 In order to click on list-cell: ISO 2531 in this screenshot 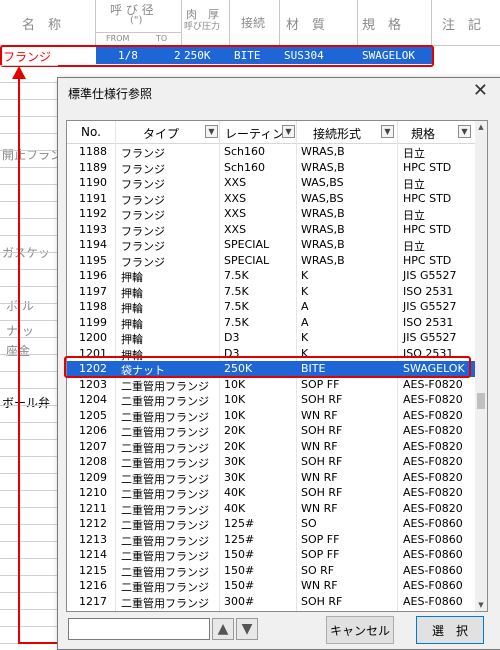, I will do `click(428, 291)`.